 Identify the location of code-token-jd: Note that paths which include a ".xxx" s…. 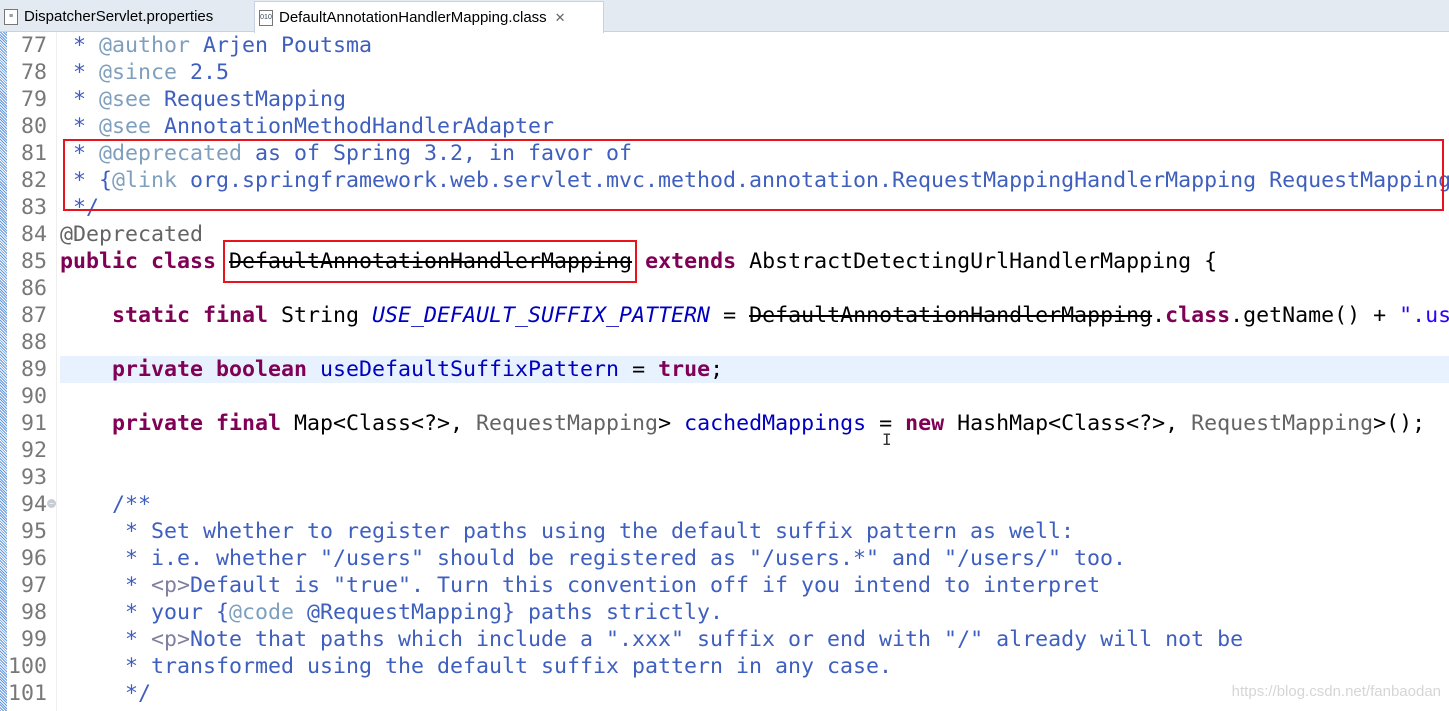
(717, 639).